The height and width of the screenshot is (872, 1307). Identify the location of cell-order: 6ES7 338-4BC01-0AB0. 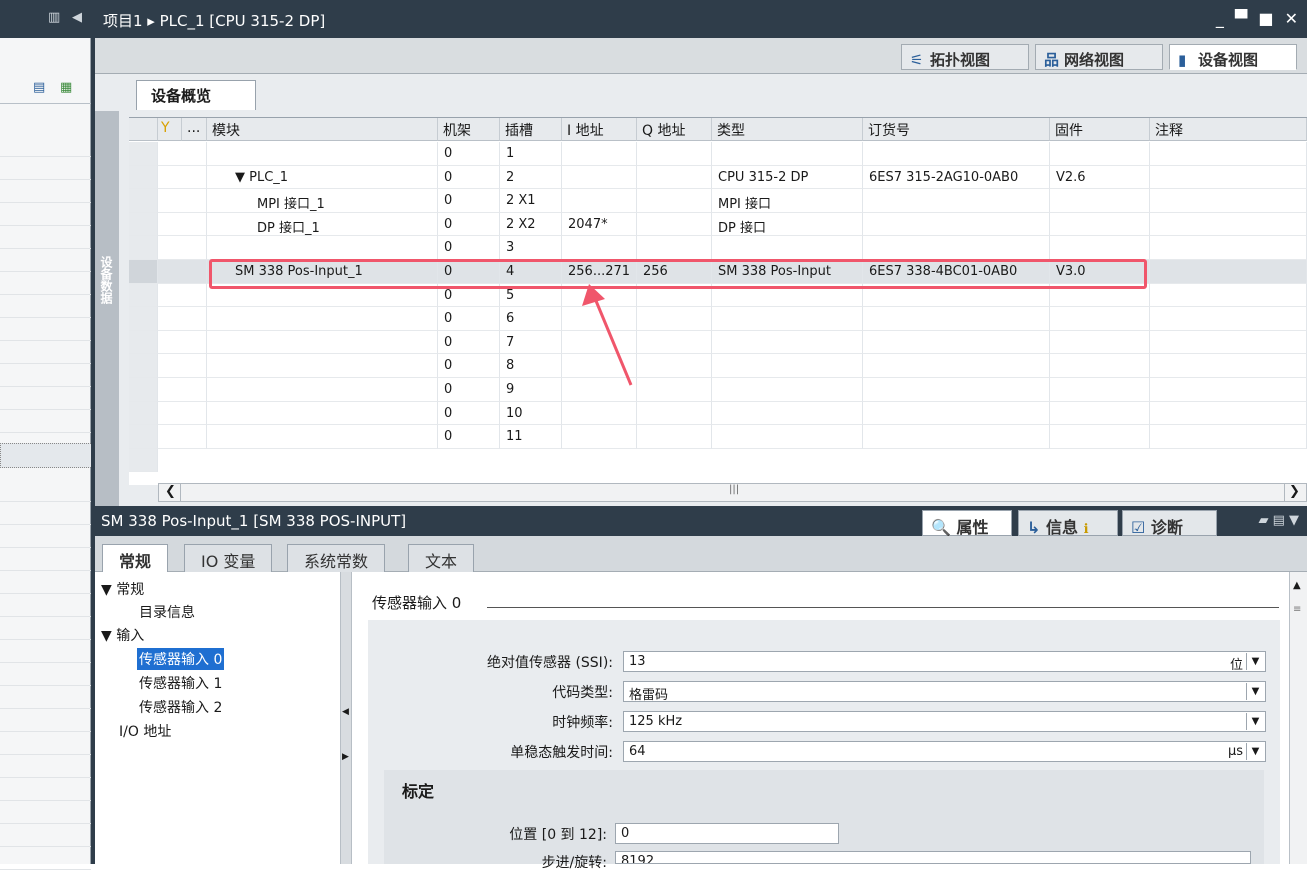
(956, 272).